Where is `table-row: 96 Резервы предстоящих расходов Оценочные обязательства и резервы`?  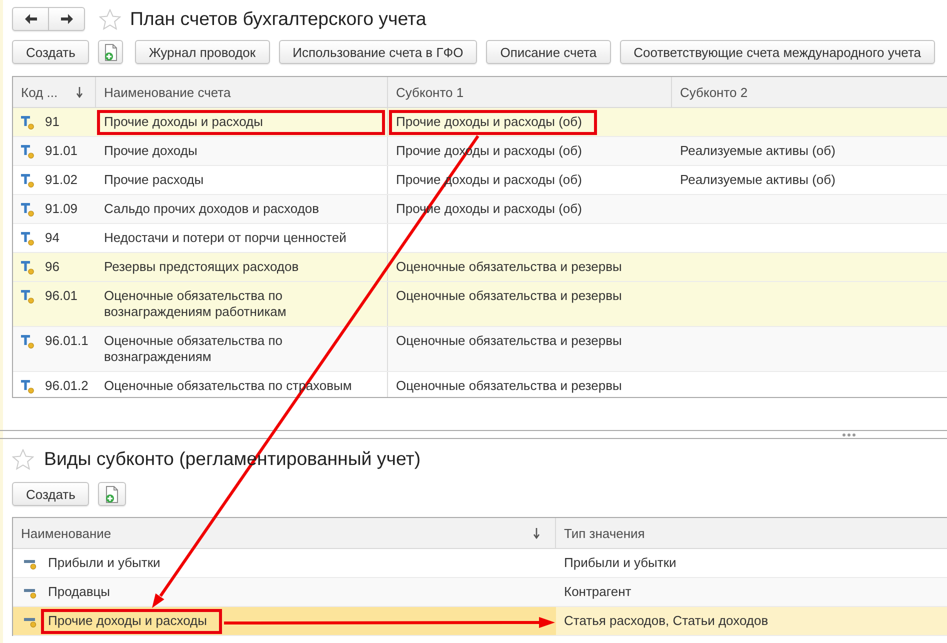
table-row: 96 Резервы предстоящих расходов Оценочные обязательства и резервы is located at coordinates (480, 267).